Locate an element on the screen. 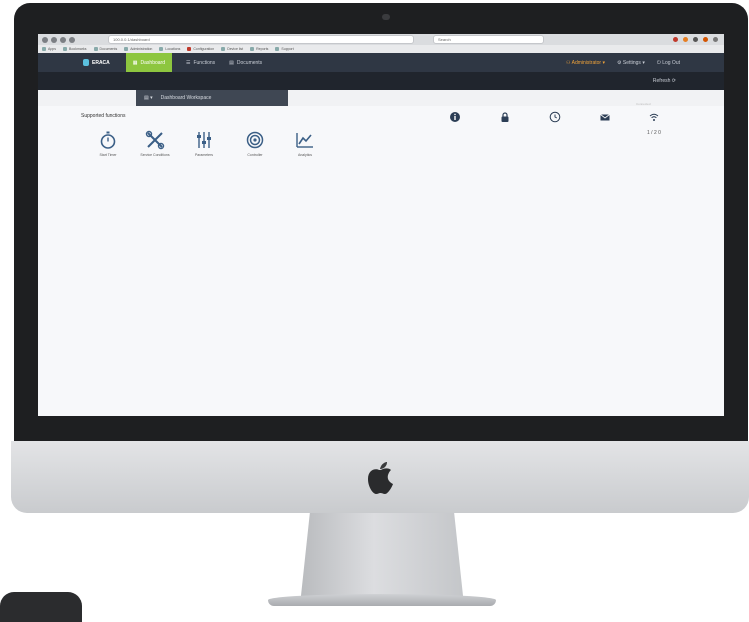 This screenshot has width=749, height=622. tile-parameters: Parameters is located at coordinates (204, 143).